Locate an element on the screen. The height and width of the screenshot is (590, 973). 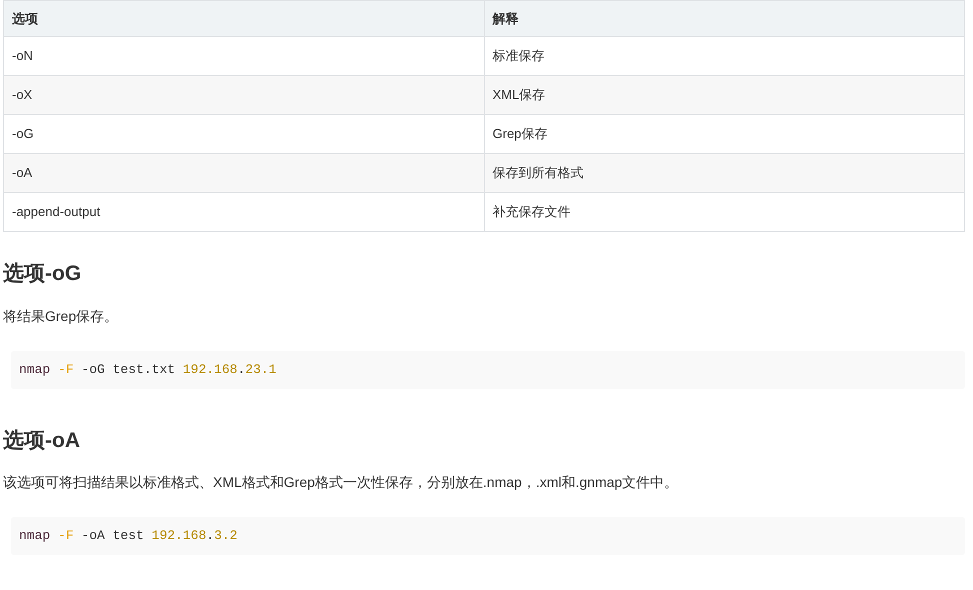
table-cell: 补充保存文件 is located at coordinates (724, 212).